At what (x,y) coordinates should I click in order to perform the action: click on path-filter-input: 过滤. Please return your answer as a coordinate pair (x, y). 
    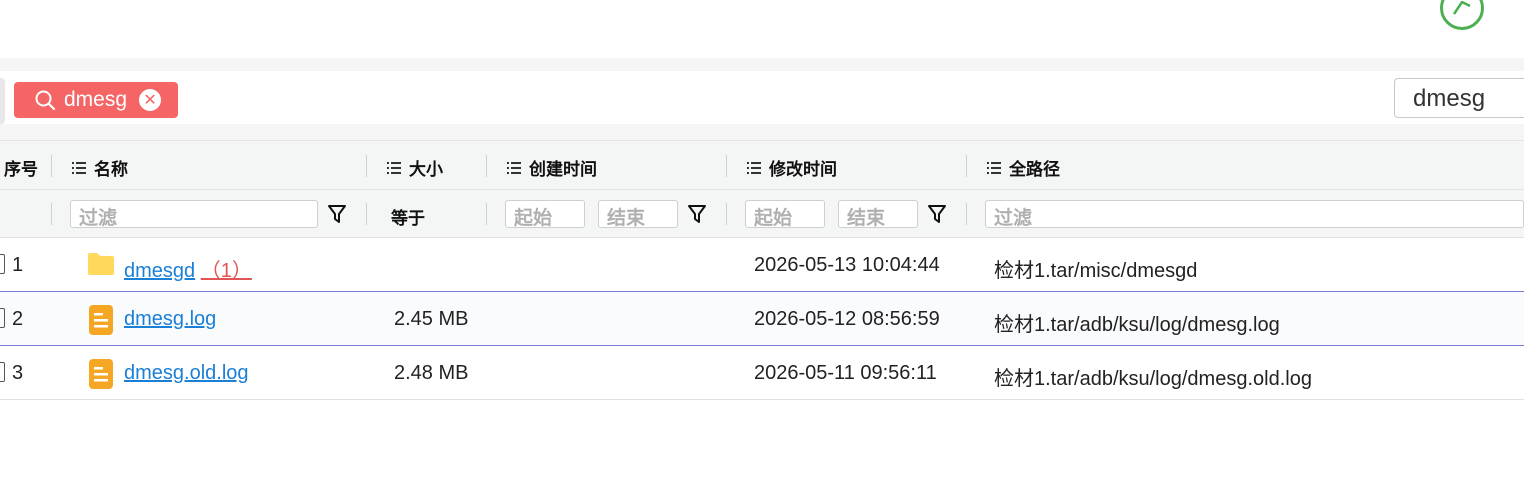
    Looking at the image, I should click on (1254, 214).